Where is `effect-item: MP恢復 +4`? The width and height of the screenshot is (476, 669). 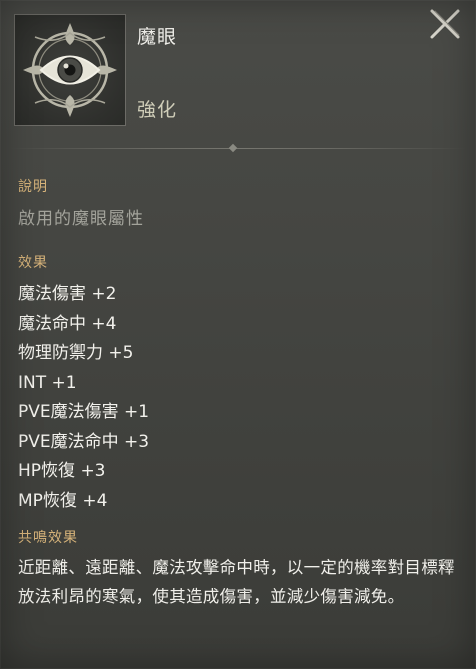
effect-item: MP恢復 +4 is located at coordinates (63, 500).